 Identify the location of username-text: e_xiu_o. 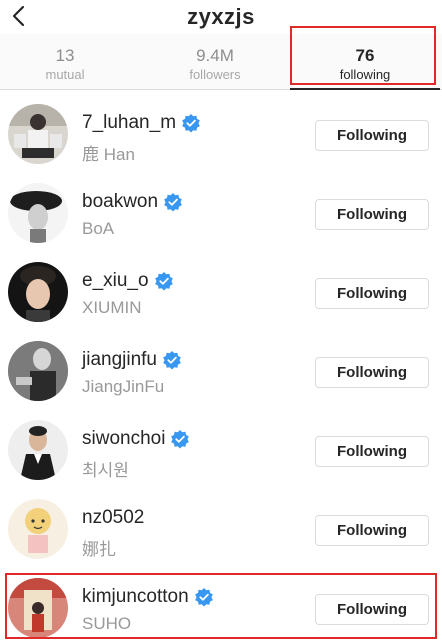
(115, 280).